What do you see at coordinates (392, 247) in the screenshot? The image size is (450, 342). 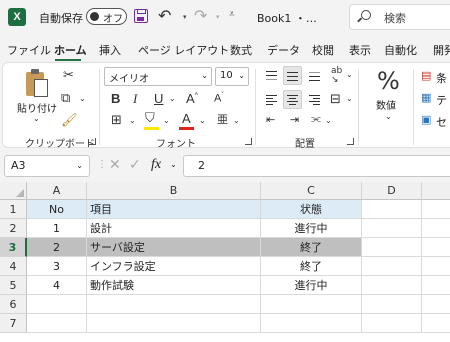 I see `cell-d3` at bounding box center [392, 247].